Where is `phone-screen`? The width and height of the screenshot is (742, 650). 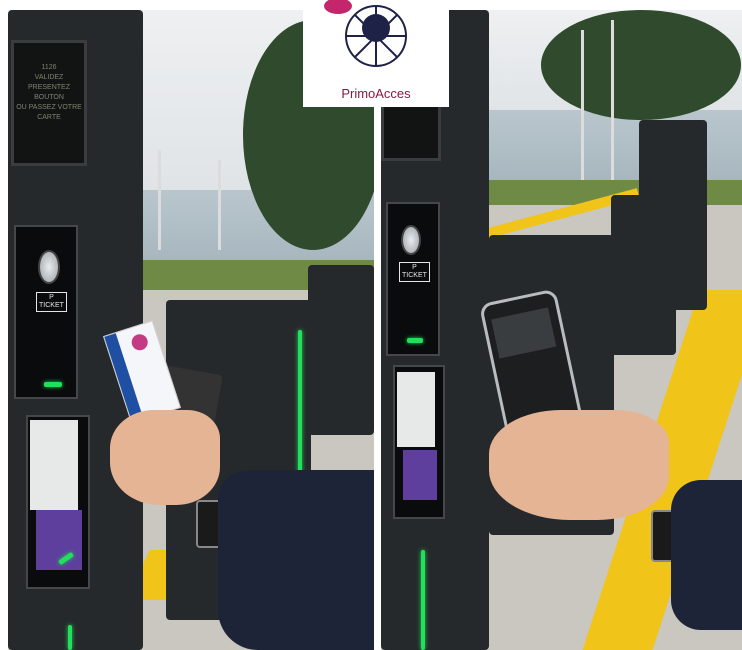 phone-screen is located at coordinates (524, 333).